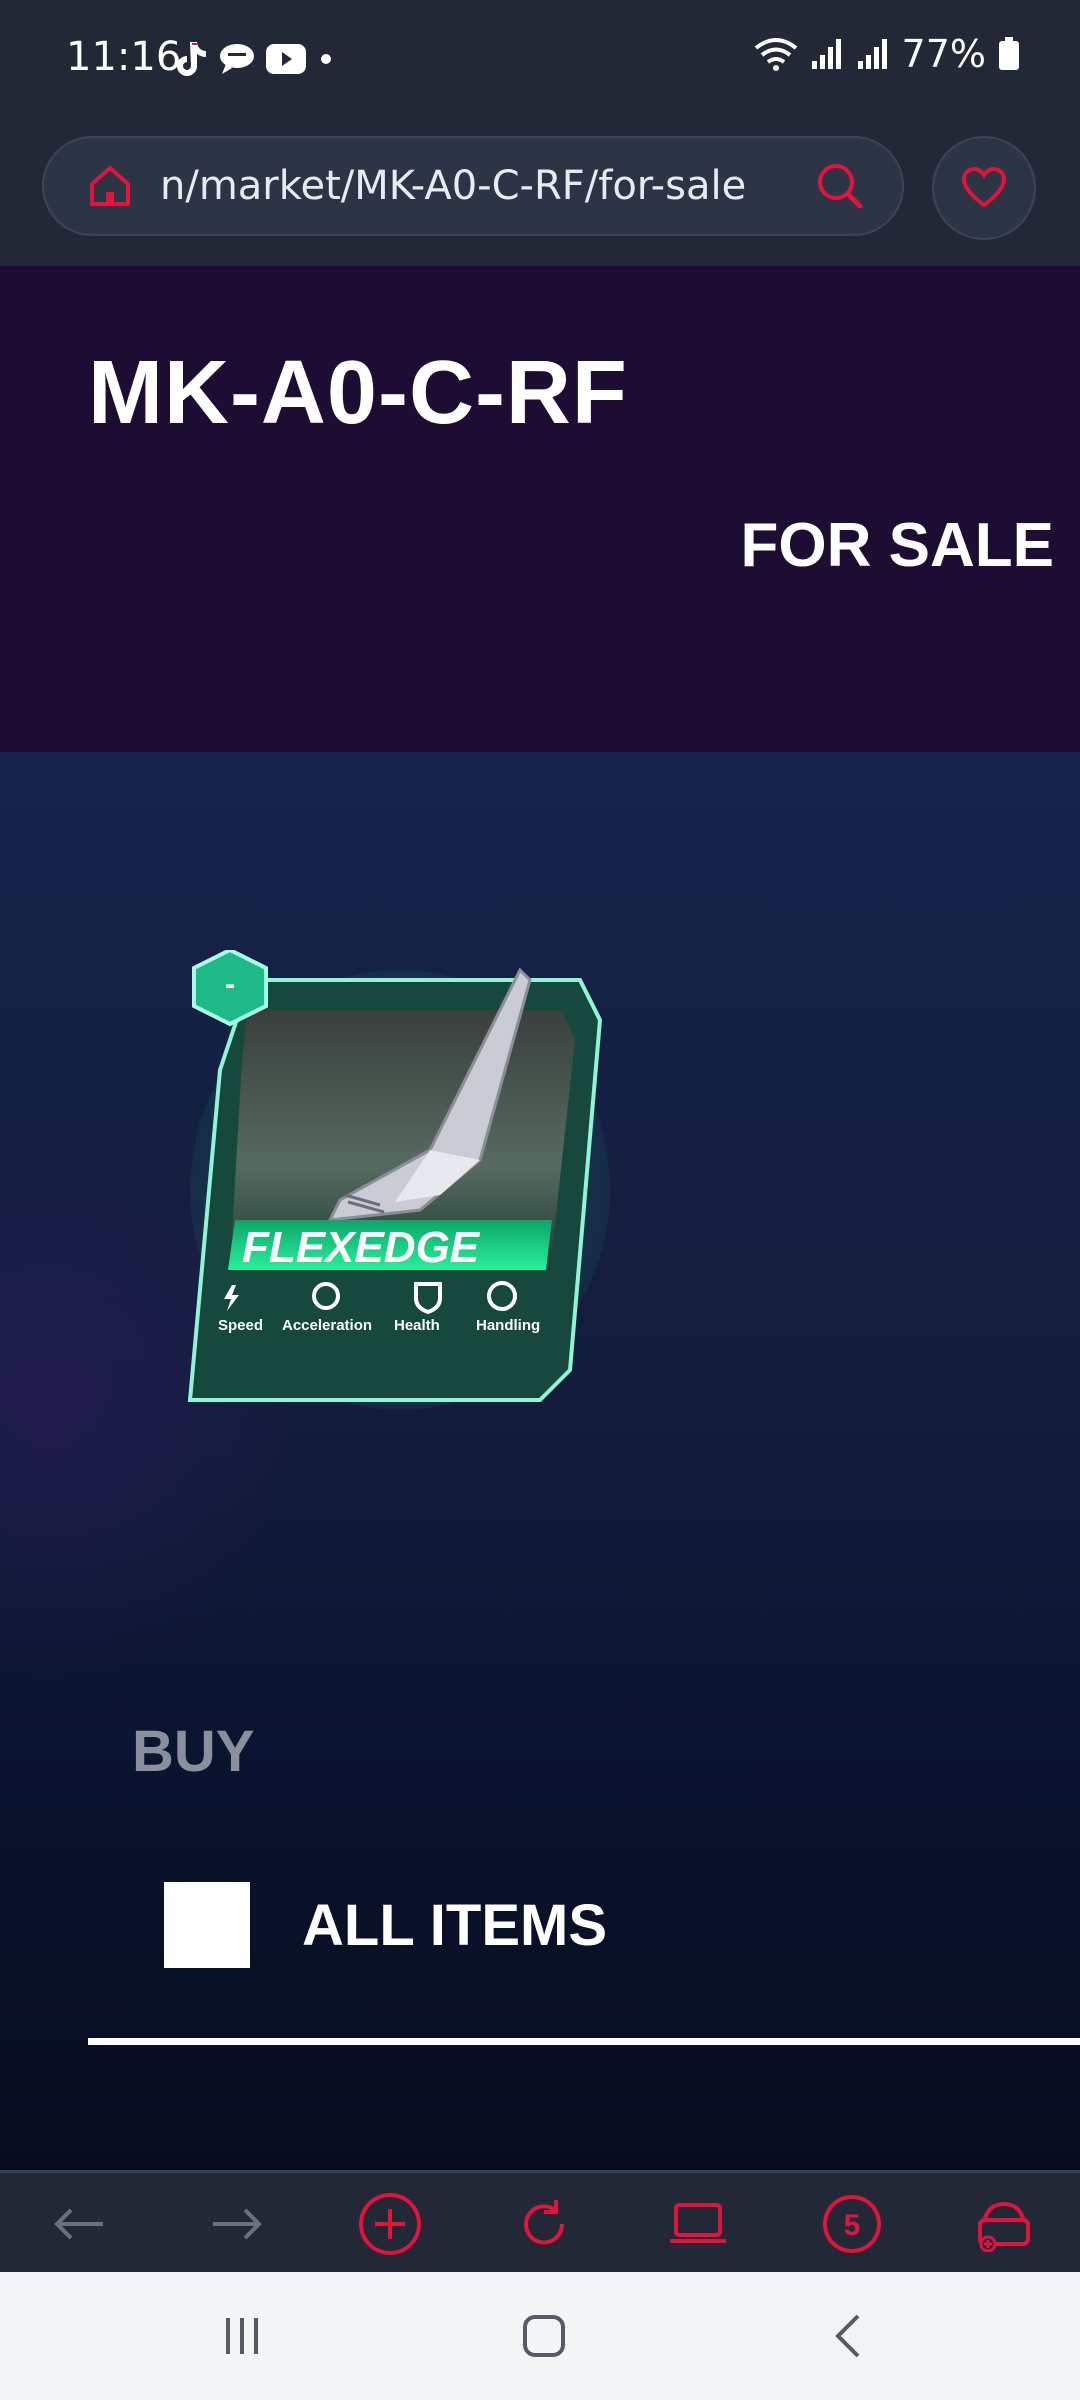  I want to click on tabs-button: 5, so click(852, 2224).